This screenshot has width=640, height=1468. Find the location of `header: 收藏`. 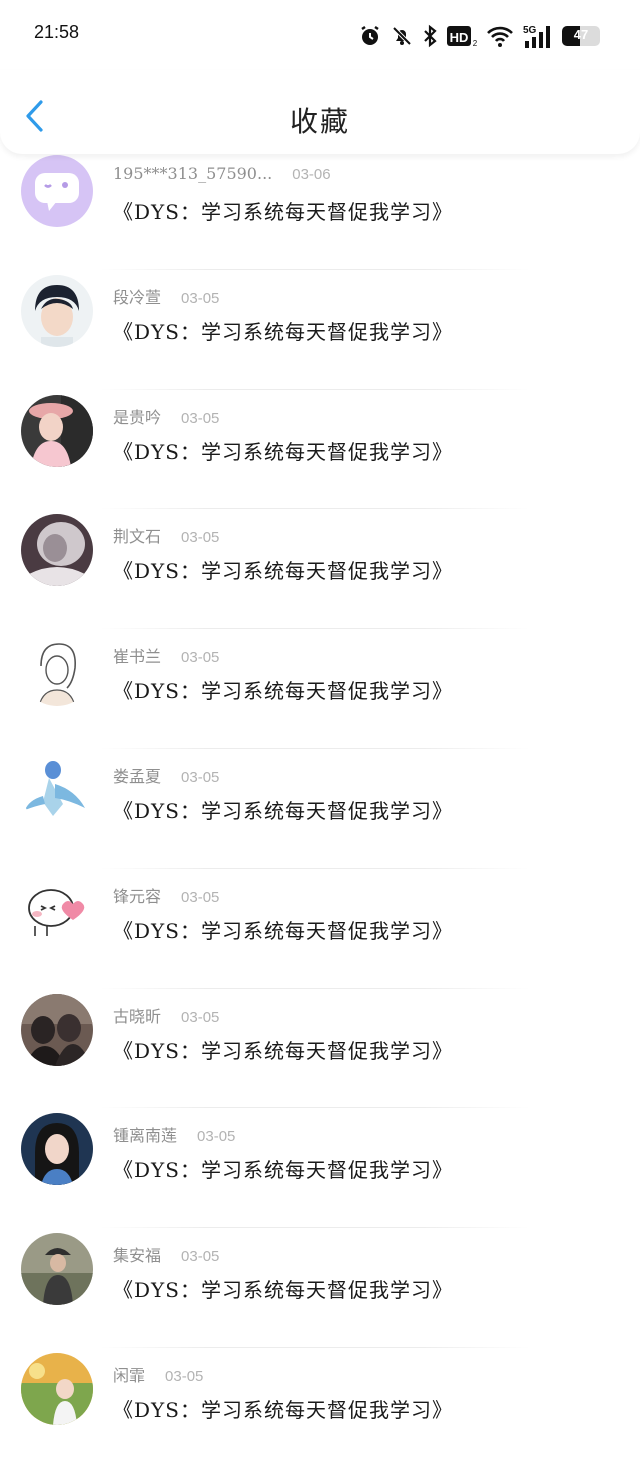

header: 收藏 is located at coordinates (320, 112).